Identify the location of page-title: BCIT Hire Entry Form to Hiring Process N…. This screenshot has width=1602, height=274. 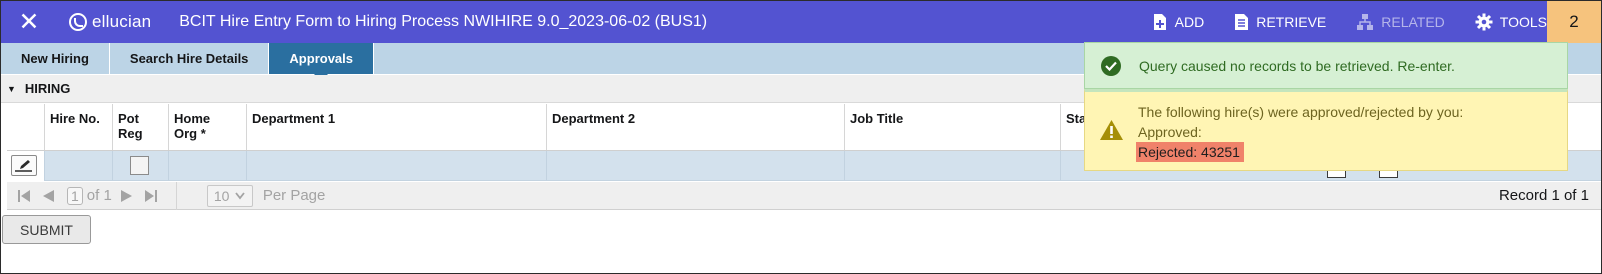
(443, 21).